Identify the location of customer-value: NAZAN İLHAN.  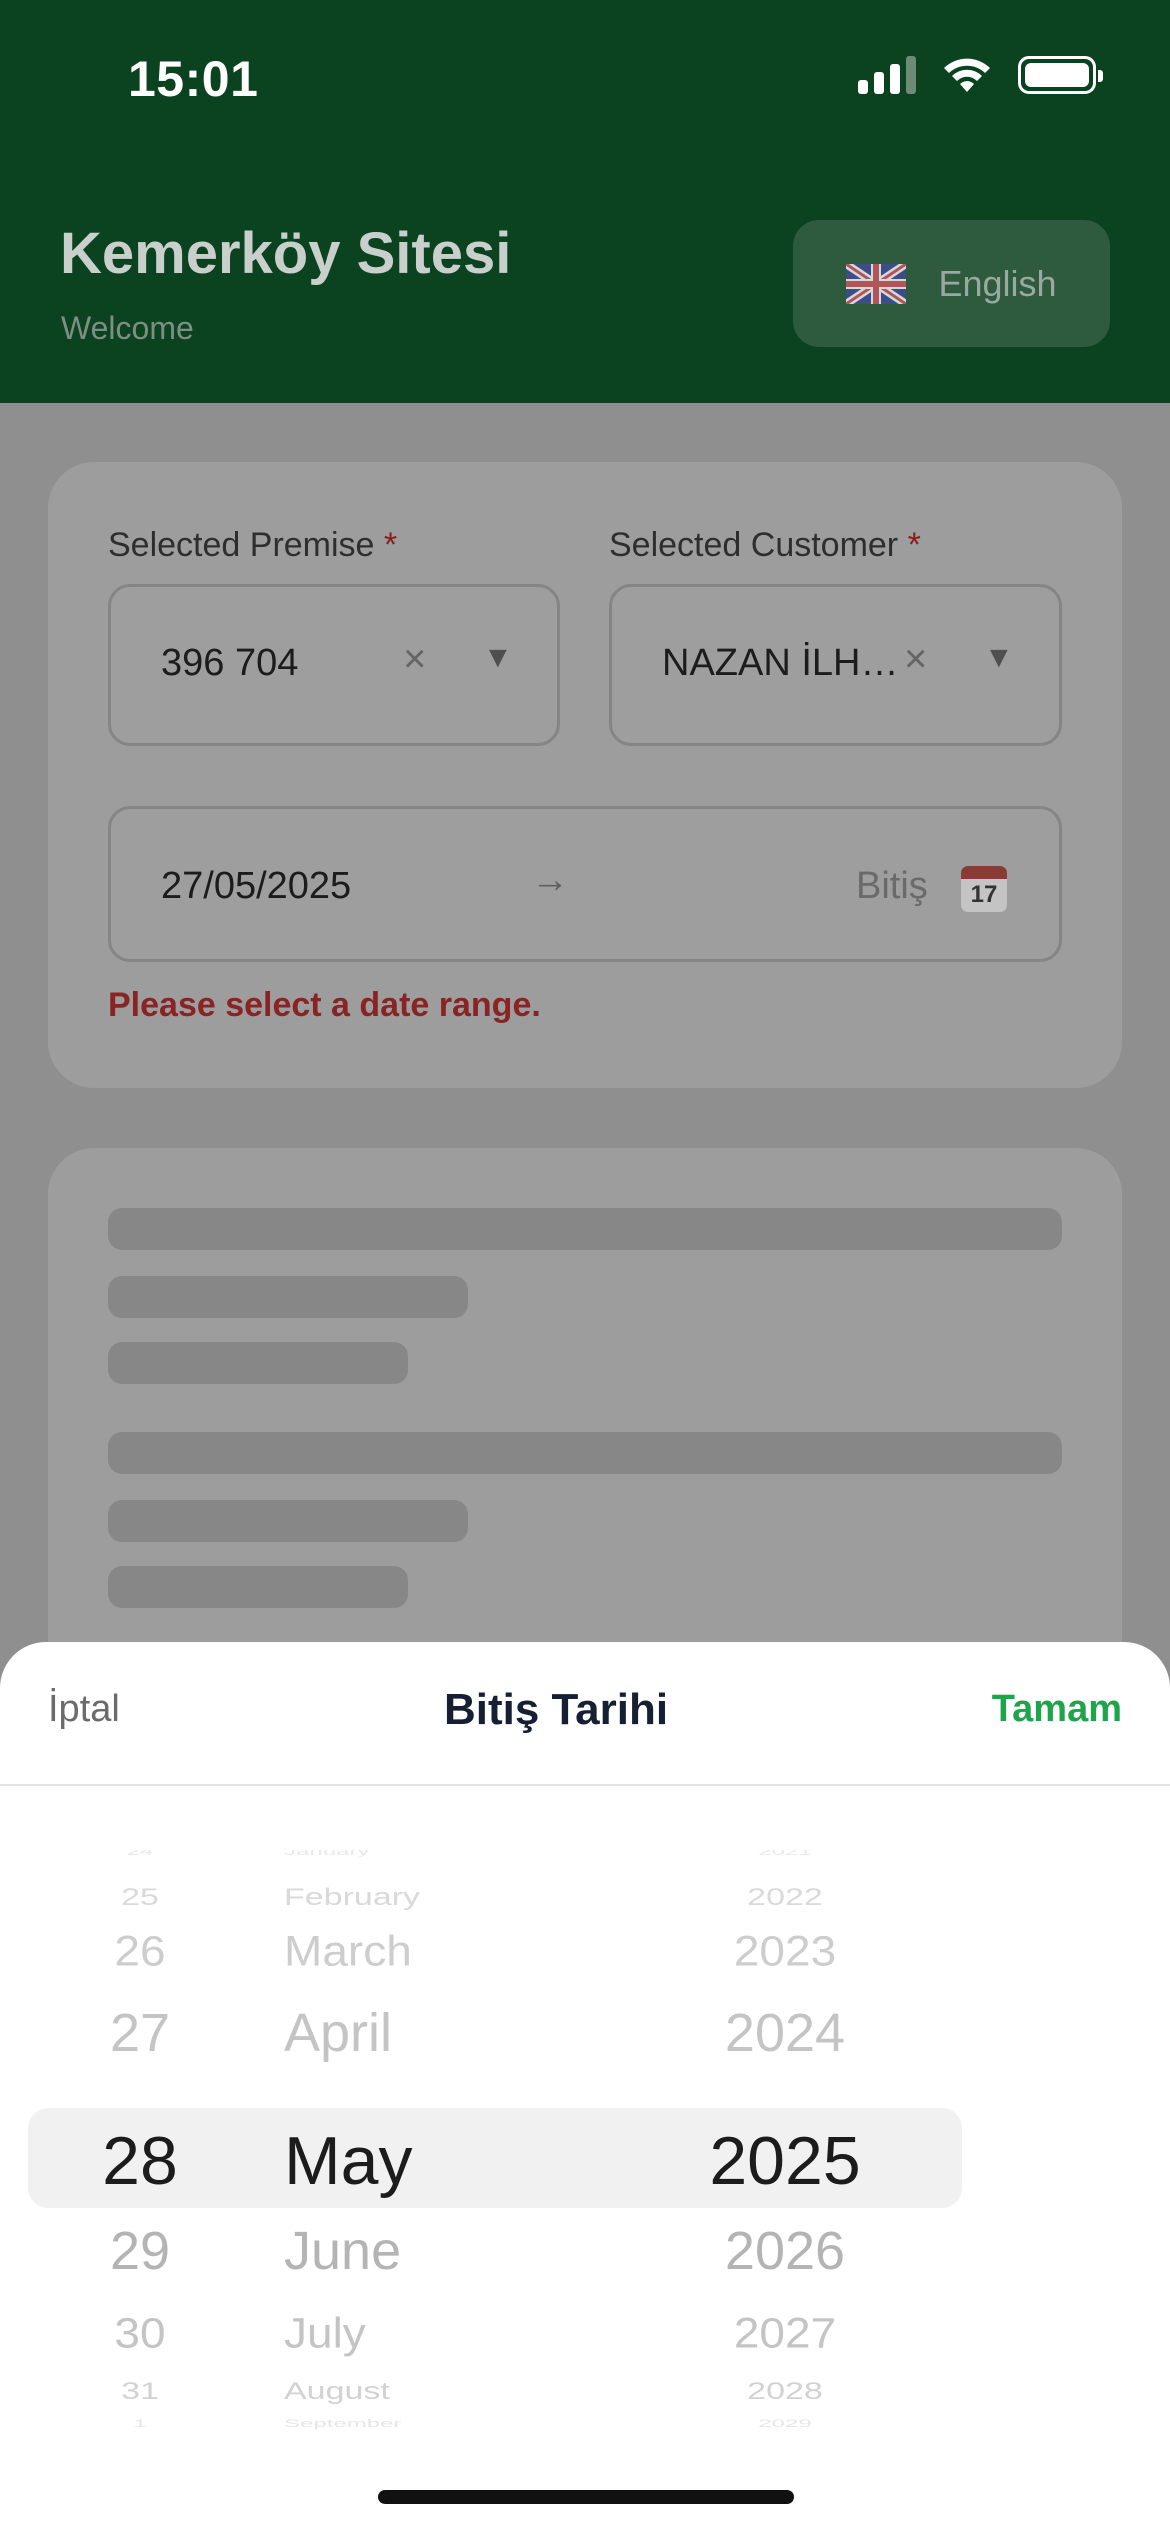
(782, 663).